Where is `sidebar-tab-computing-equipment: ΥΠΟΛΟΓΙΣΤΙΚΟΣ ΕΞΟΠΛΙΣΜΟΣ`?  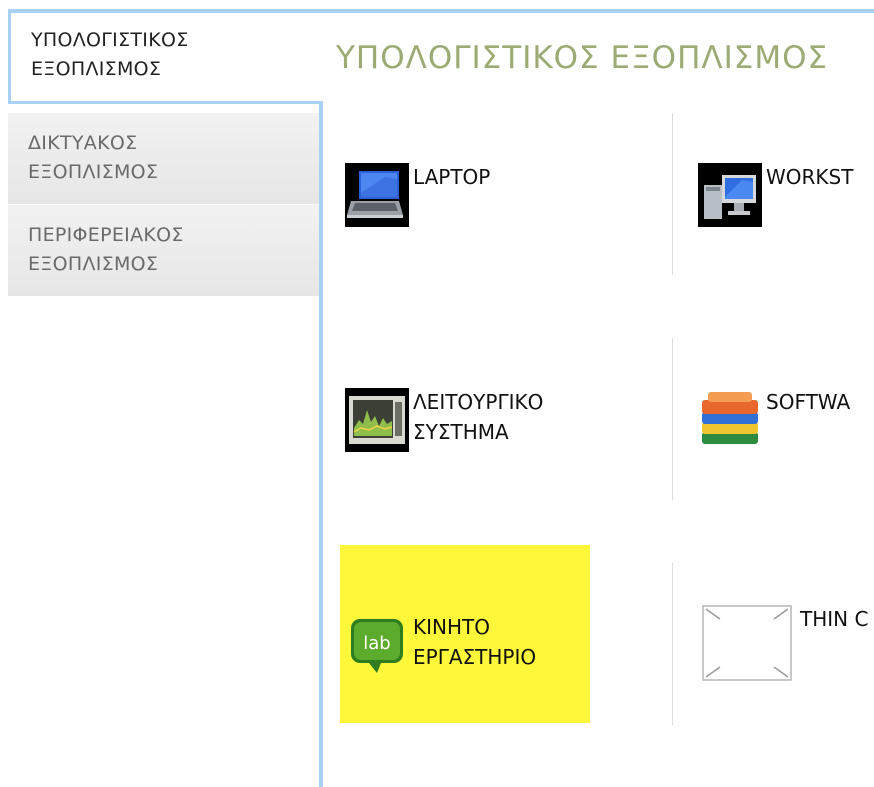 sidebar-tab-computing-equipment: ΥΠΟΛΟΓΙΣΤΙΚΟΣ ΕΞΟΠΛΙΣΜΟΣ is located at coordinates (165, 58).